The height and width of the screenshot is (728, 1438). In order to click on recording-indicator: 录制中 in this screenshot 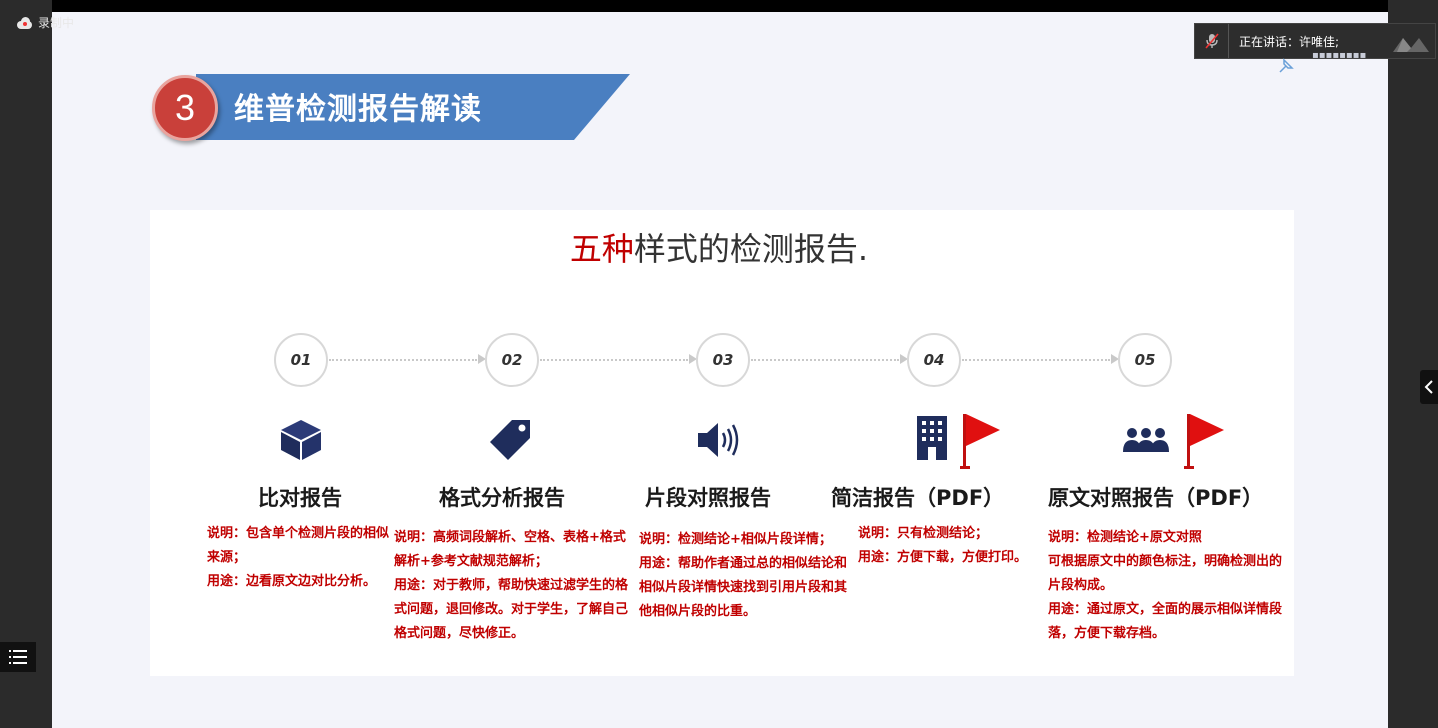, I will do `click(45, 22)`.